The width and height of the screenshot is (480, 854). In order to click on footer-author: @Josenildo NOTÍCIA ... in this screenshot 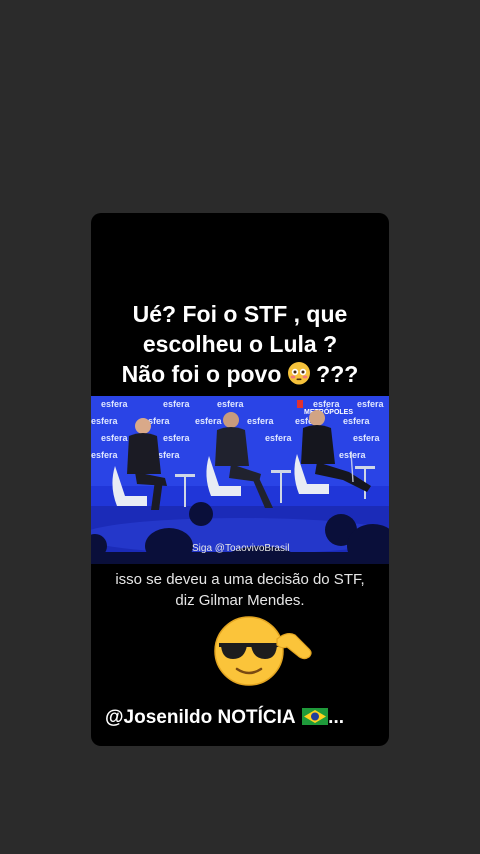, I will do `click(224, 718)`.